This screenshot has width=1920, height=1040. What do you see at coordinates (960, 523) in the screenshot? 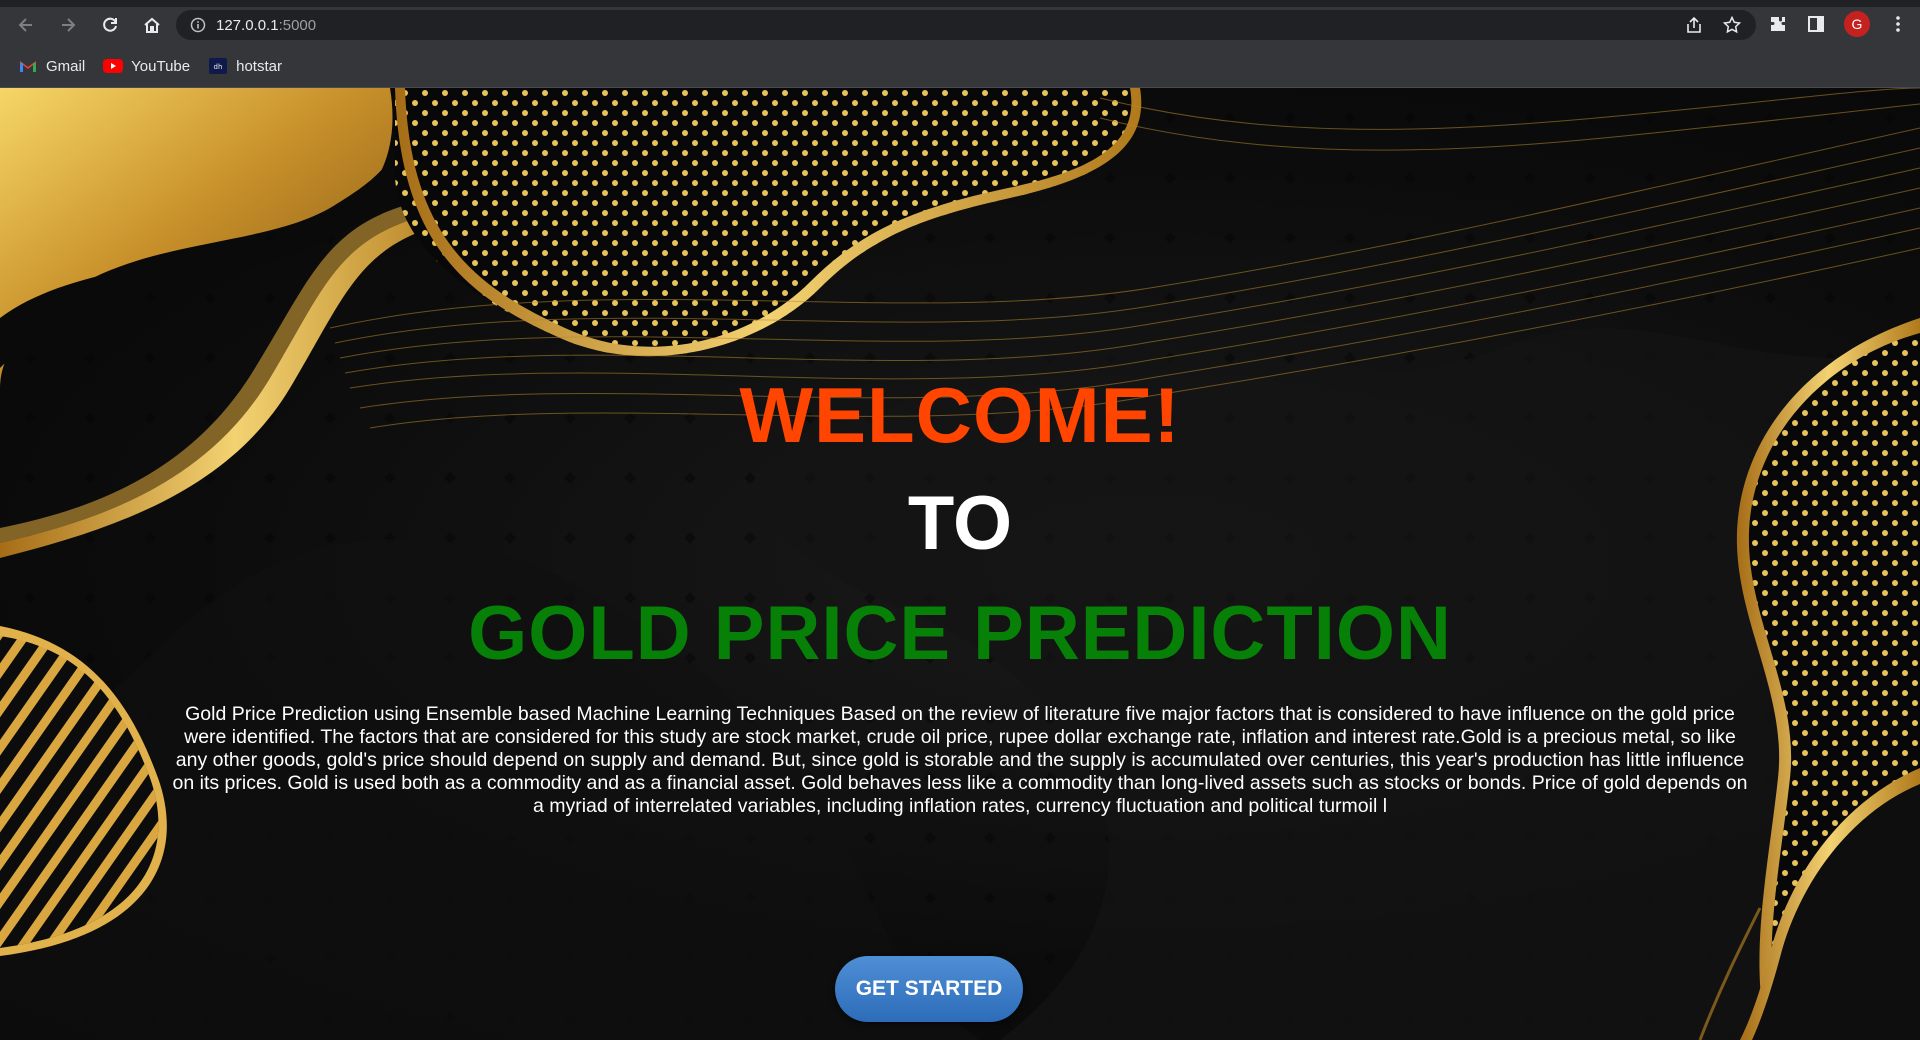
I see `to-heading: TO` at bounding box center [960, 523].